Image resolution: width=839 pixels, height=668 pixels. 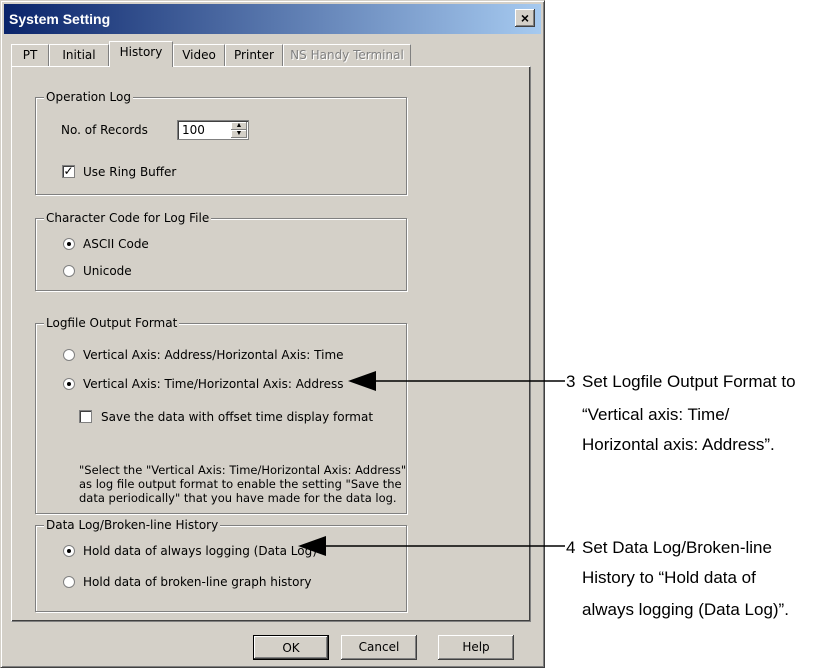 What do you see at coordinates (669, 577) in the screenshot?
I see `step4-line2: History to “Hold data of` at bounding box center [669, 577].